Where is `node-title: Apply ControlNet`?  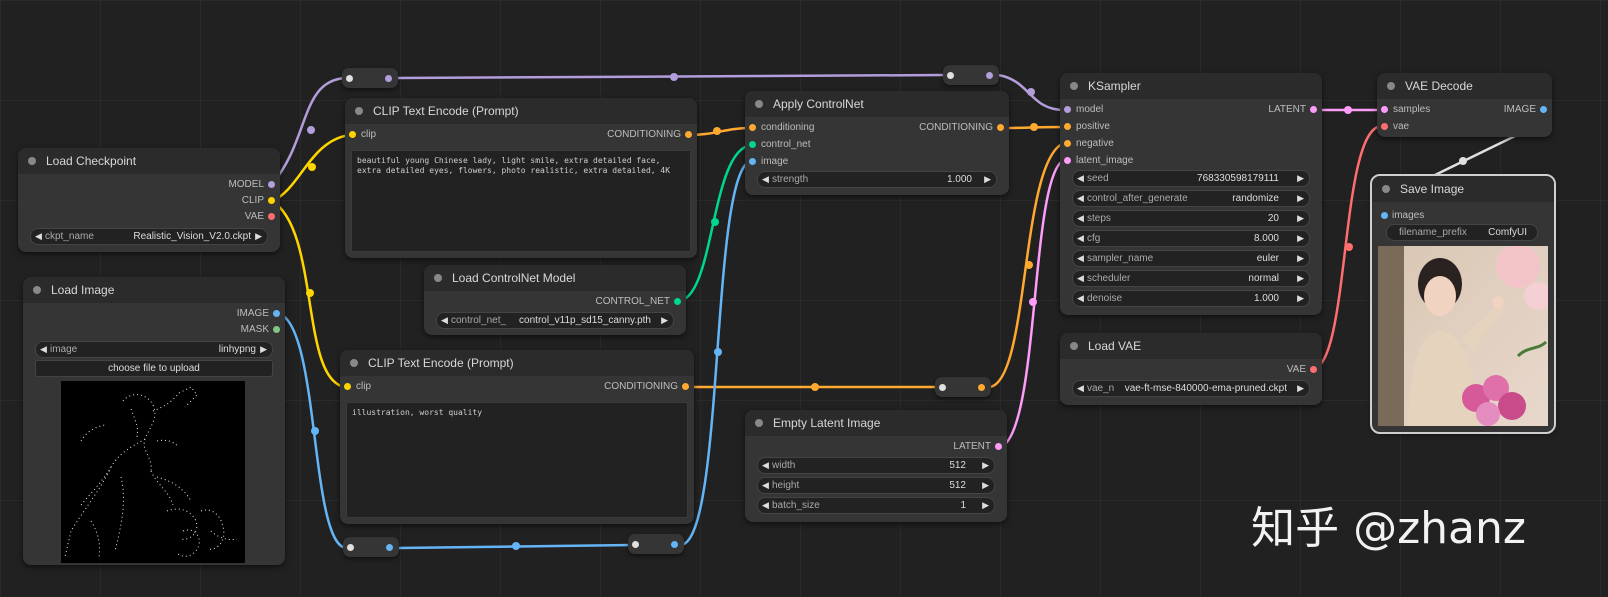 node-title: Apply ControlNet is located at coordinates (877, 104).